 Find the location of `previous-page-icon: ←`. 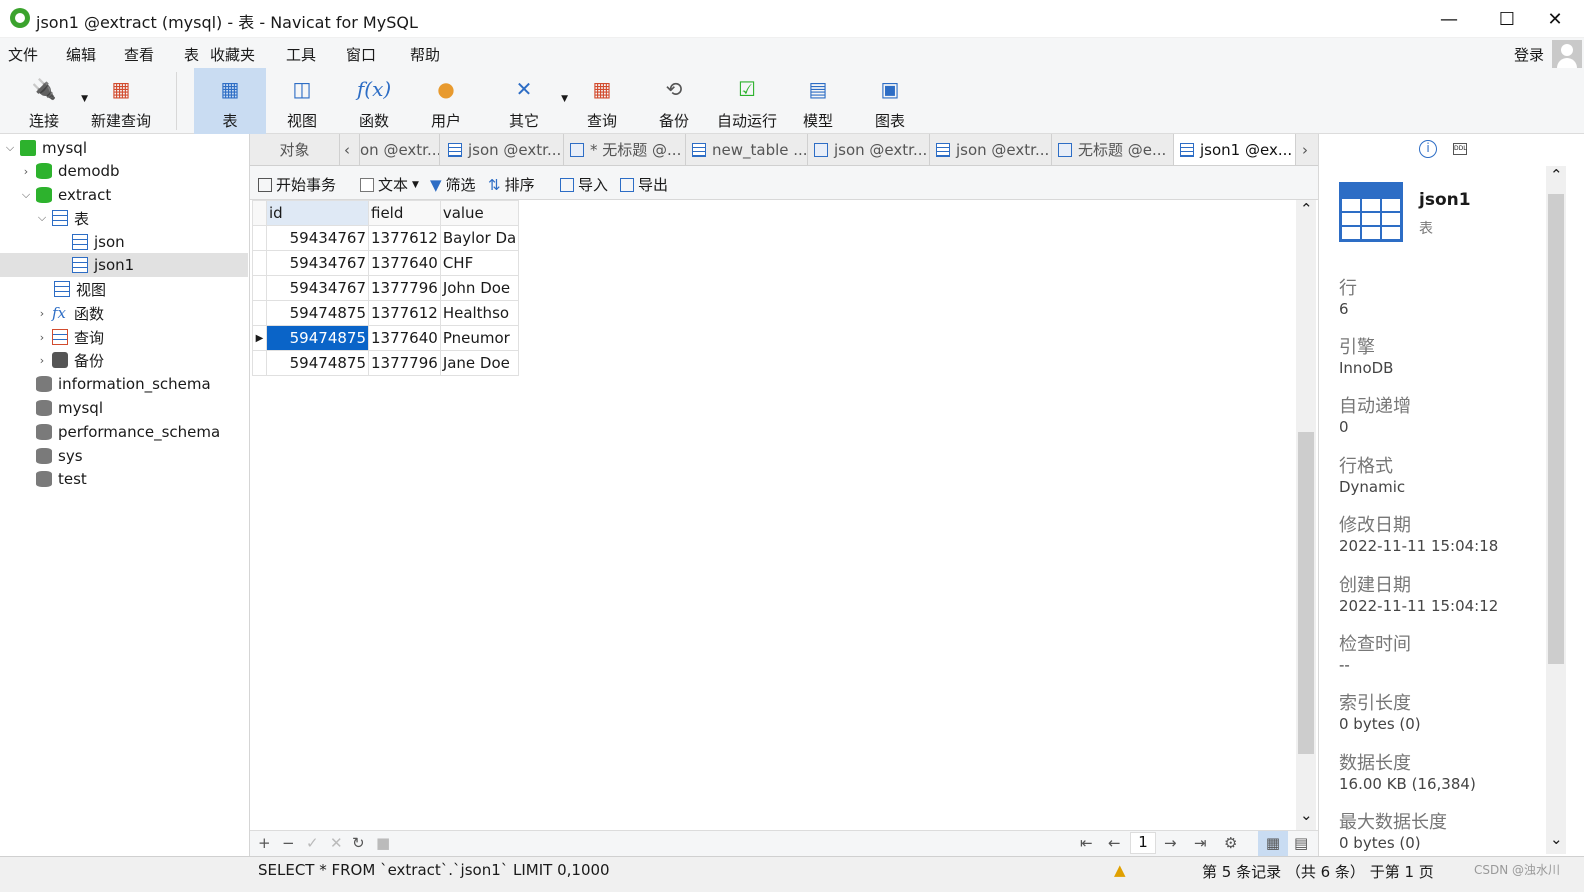

previous-page-icon: ← is located at coordinates (1114, 843).